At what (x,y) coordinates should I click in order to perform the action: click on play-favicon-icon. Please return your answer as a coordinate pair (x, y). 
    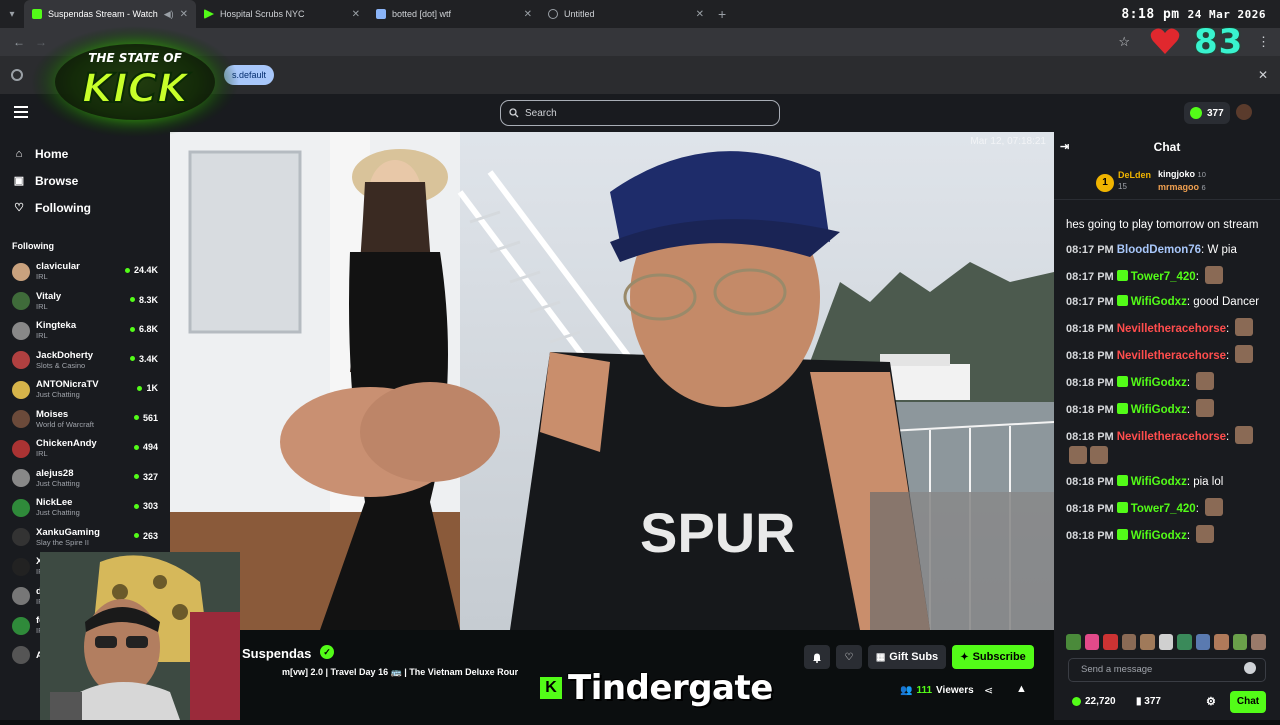
    Looking at the image, I should click on (209, 14).